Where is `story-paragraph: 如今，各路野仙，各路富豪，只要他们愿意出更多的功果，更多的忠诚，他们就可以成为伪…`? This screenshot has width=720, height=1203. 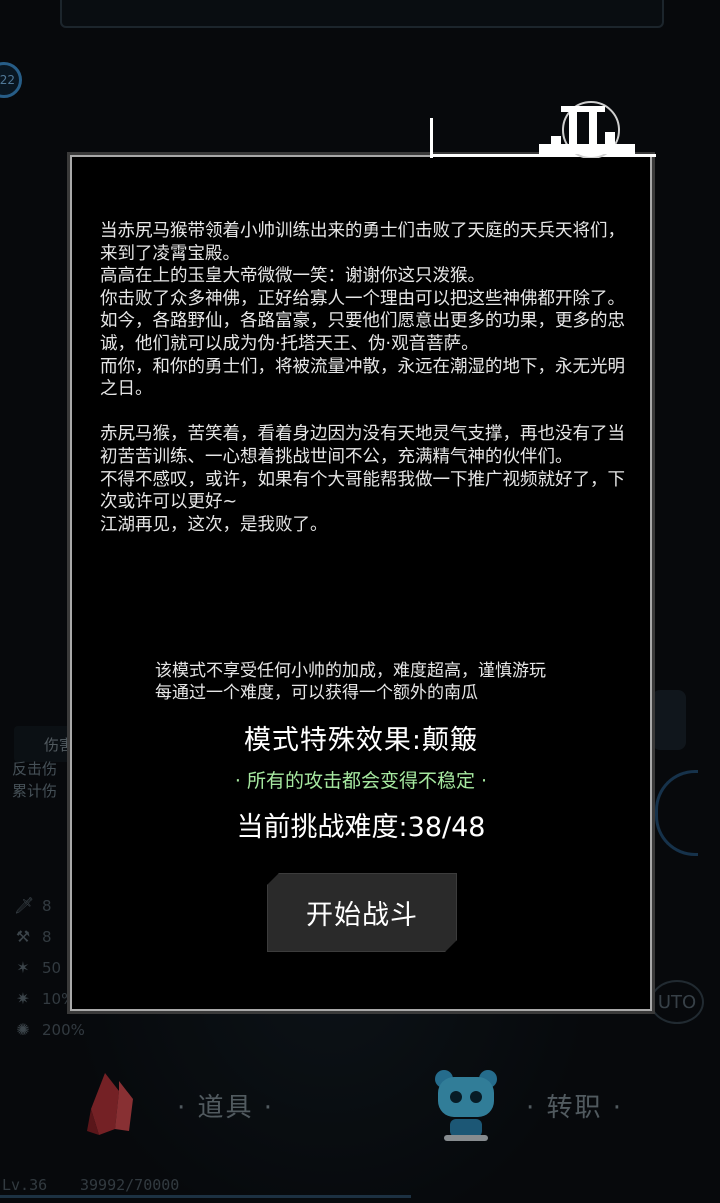
story-paragraph: 如今，各路野仙，各路富豪，只要他们愿意出更多的功果，更多的忠诚，他们就可以成为伪… is located at coordinates (362, 332).